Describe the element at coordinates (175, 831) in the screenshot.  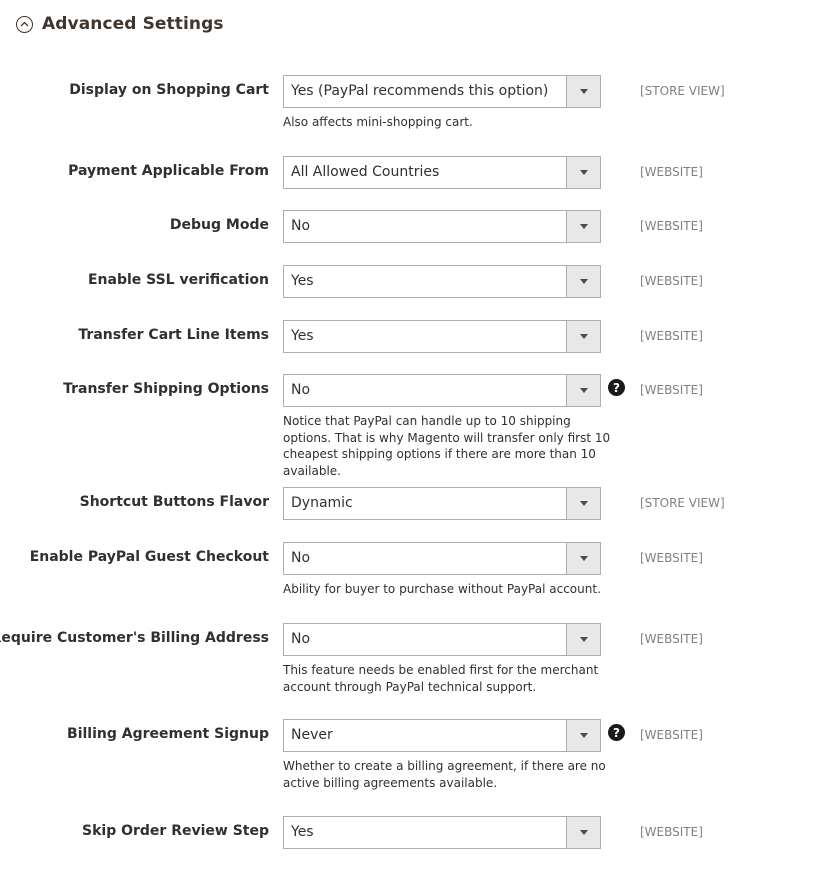
I see `field-label: Skip Order Review Step` at that location.